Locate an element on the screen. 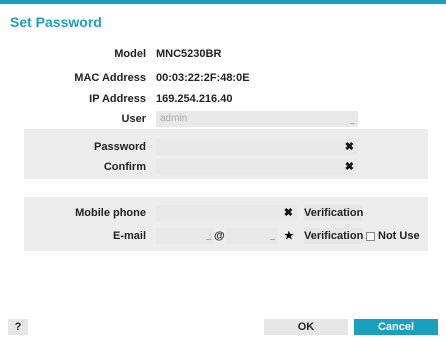 The width and height of the screenshot is (446, 339). user-label: User is located at coordinates (133, 119).